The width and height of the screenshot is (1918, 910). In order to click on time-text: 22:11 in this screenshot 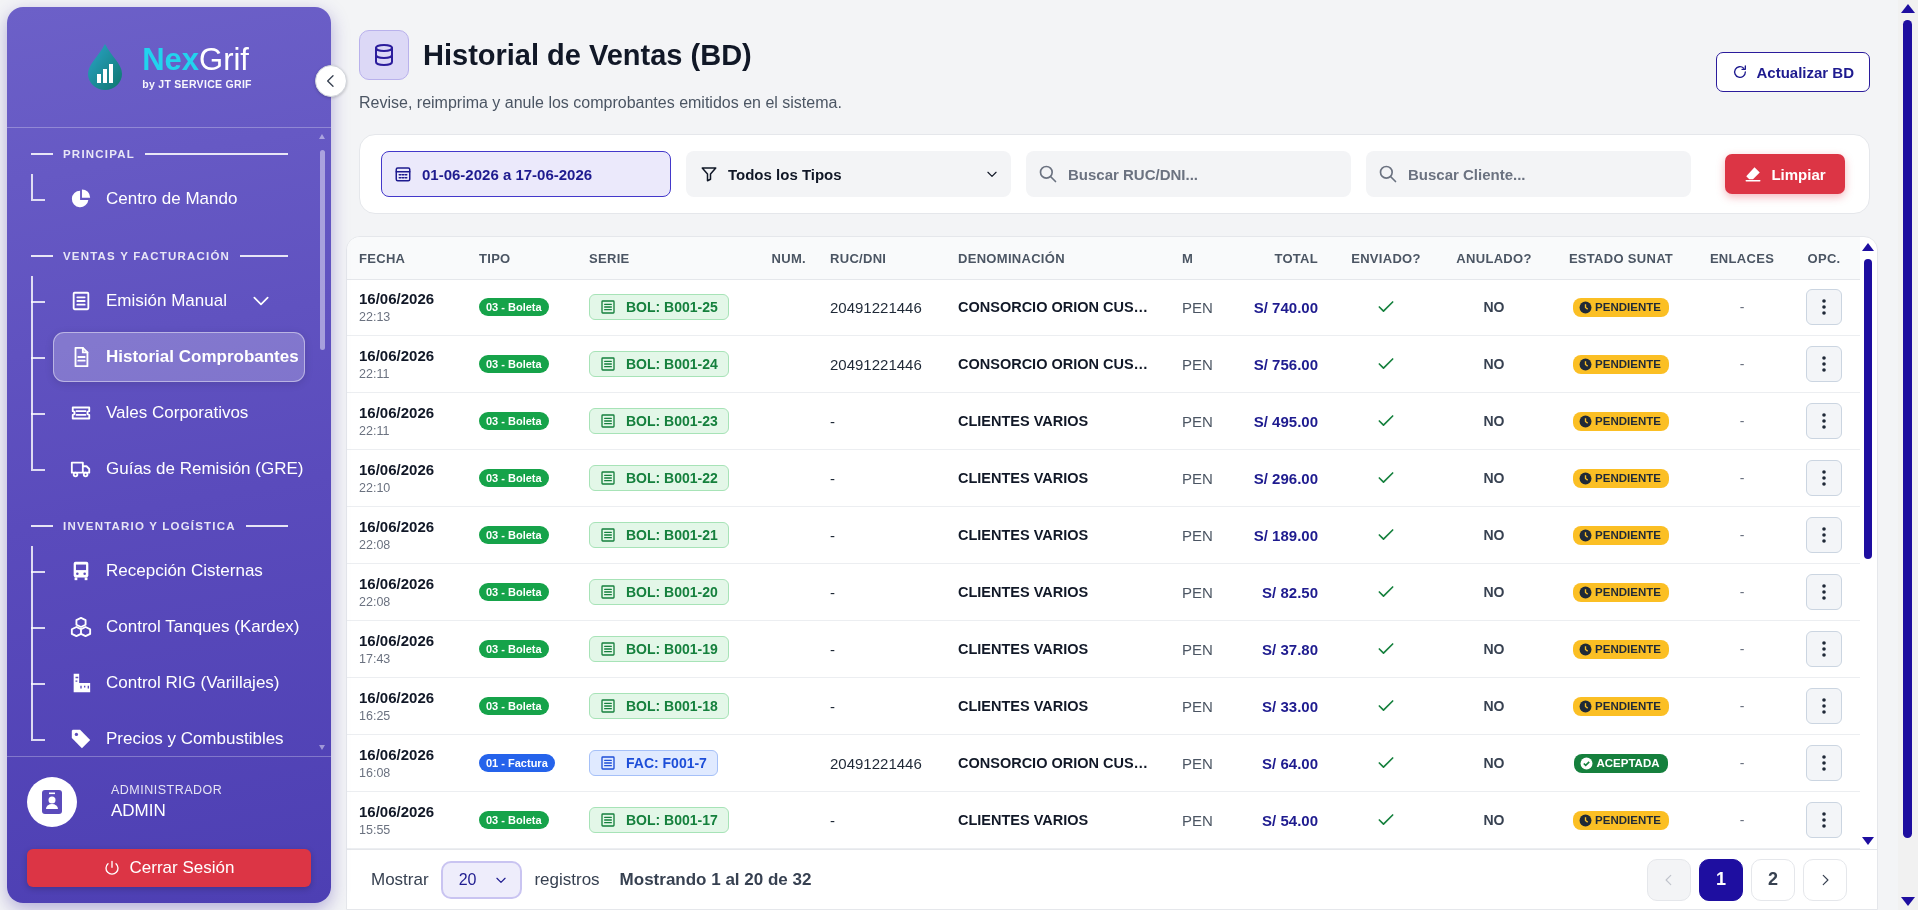, I will do `click(375, 374)`.